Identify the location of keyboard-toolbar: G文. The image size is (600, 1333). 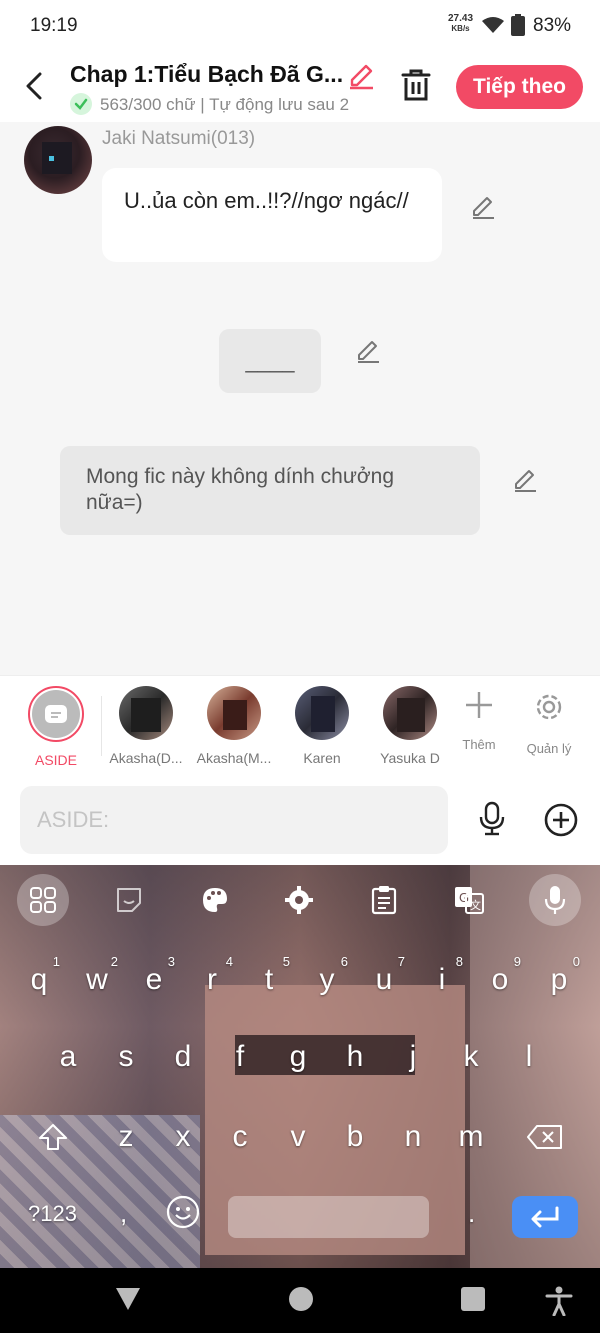
(300, 900).